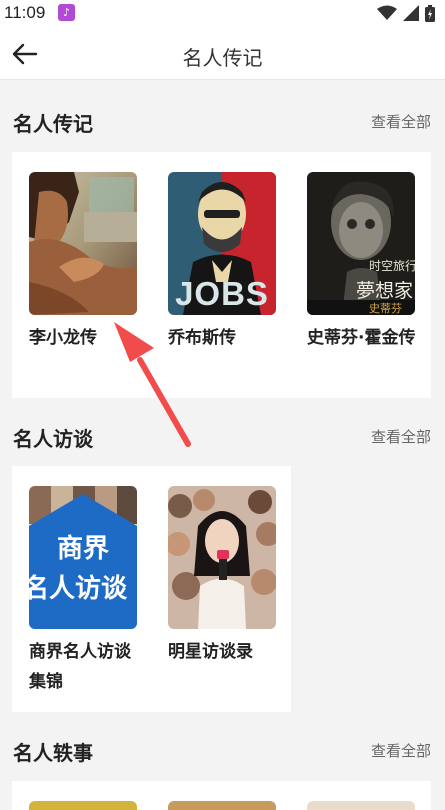  What do you see at coordinates (222, 58) in the screenshot?
I see `page-title: 名人传记` at bounding box center [222, 58].